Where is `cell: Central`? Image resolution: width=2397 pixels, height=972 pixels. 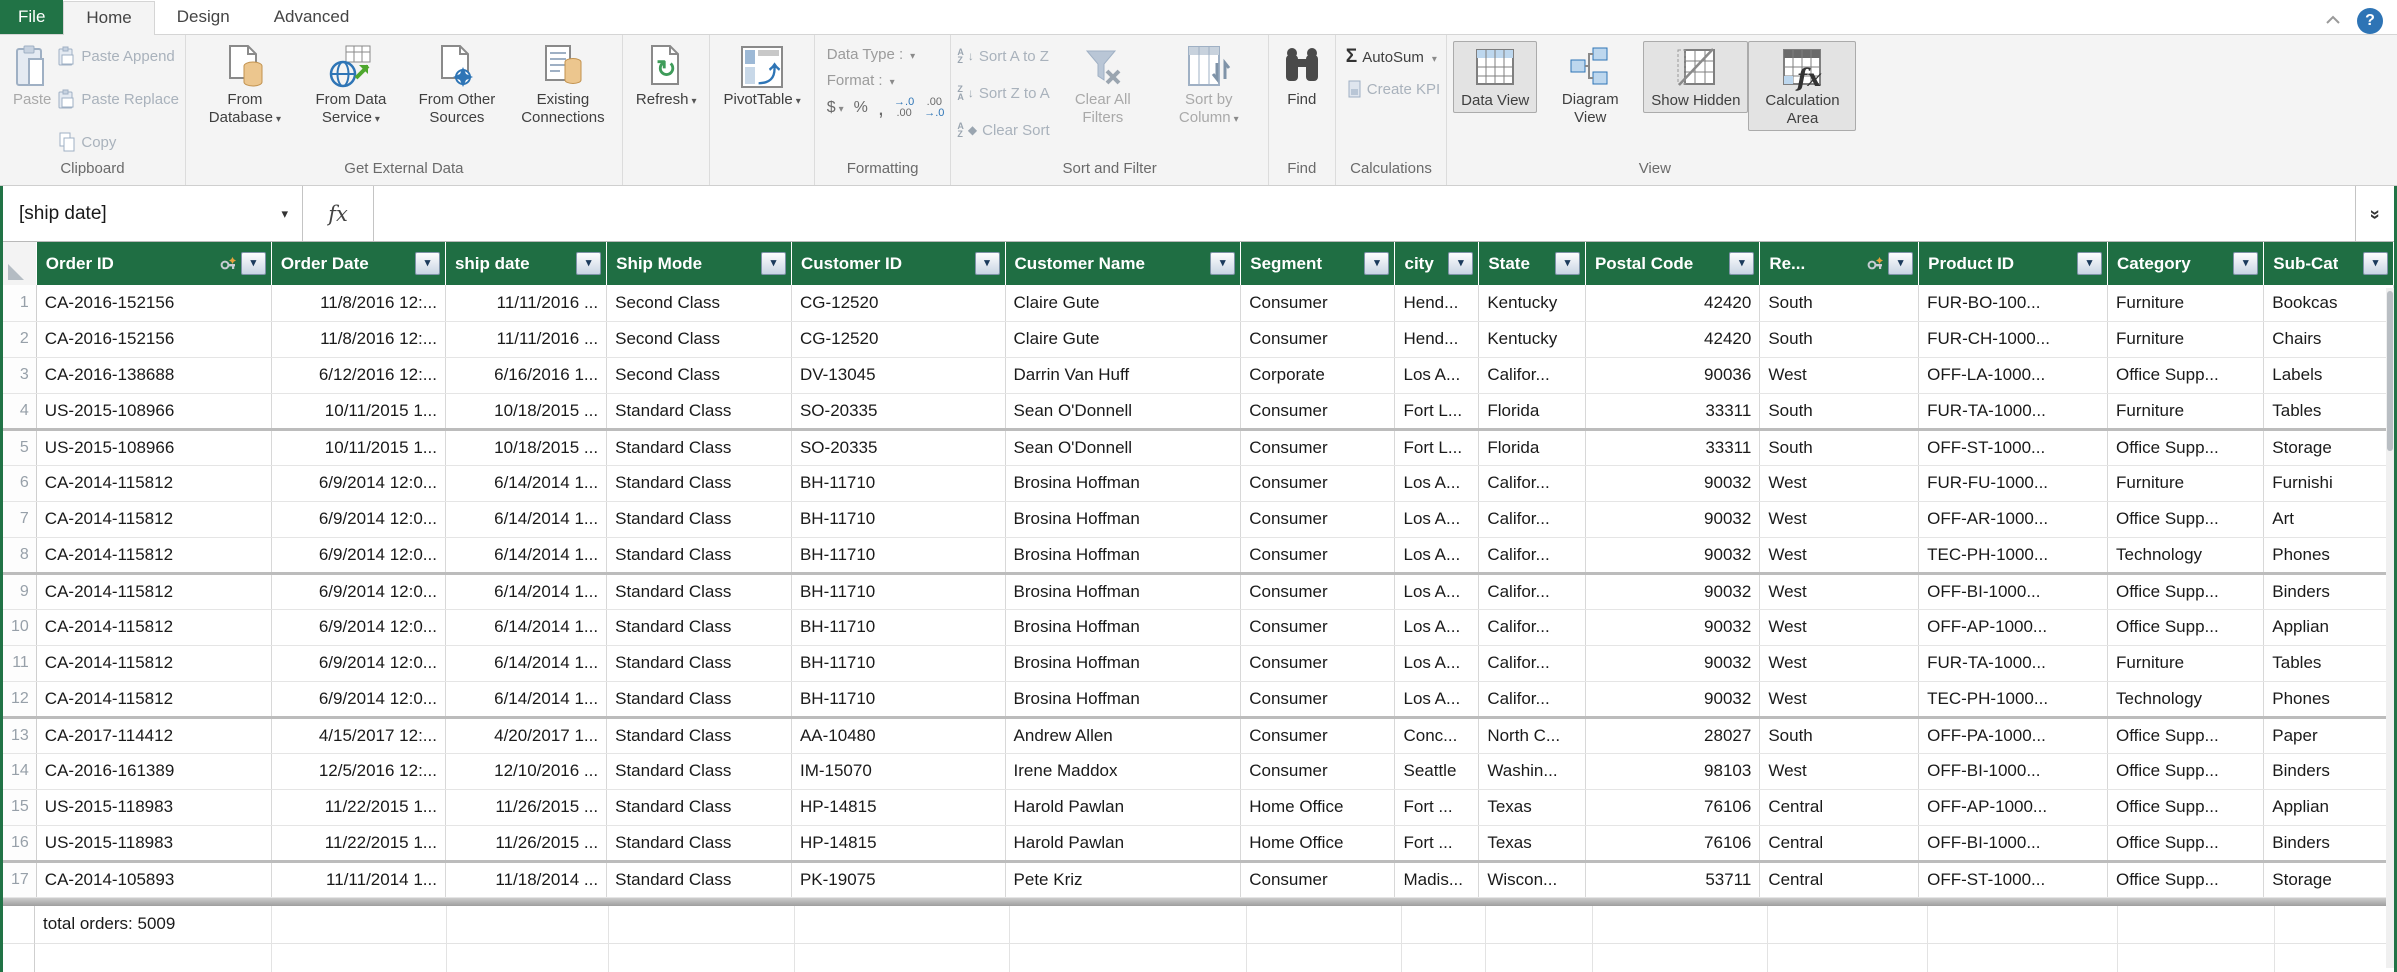
cell: Central is located at coordinates (1839, 807).